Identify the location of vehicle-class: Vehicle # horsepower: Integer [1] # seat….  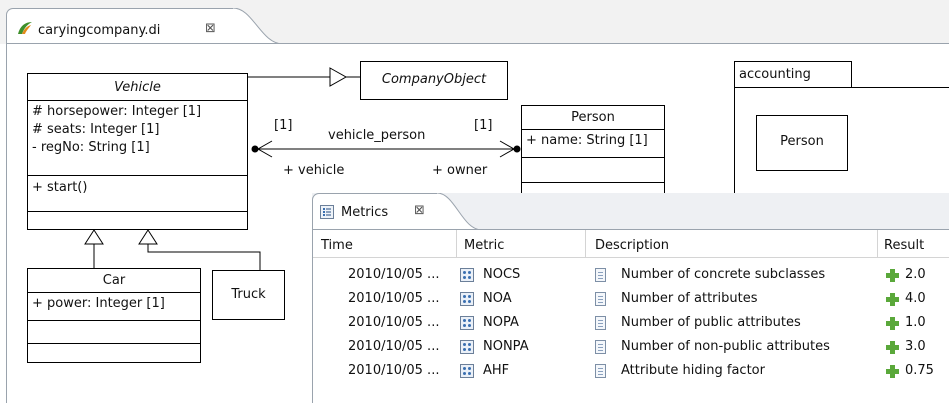
(137, 151).